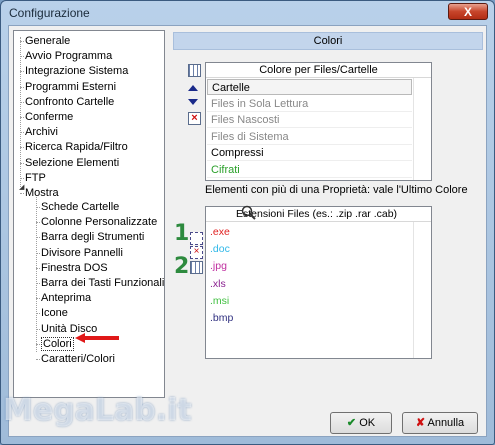  I want to click on tree-item-label: Archivi, so click(42, 132).